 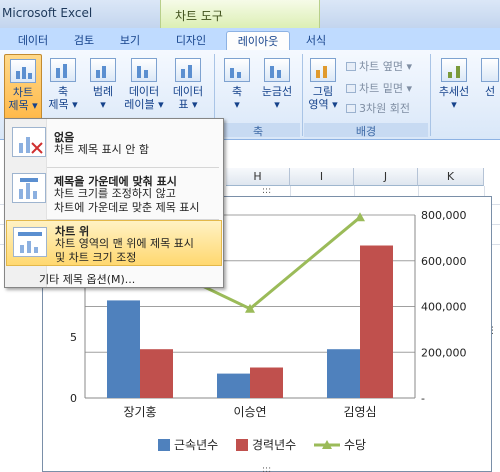 I want to click on column-header-k: K, so click(x=451, y=177).